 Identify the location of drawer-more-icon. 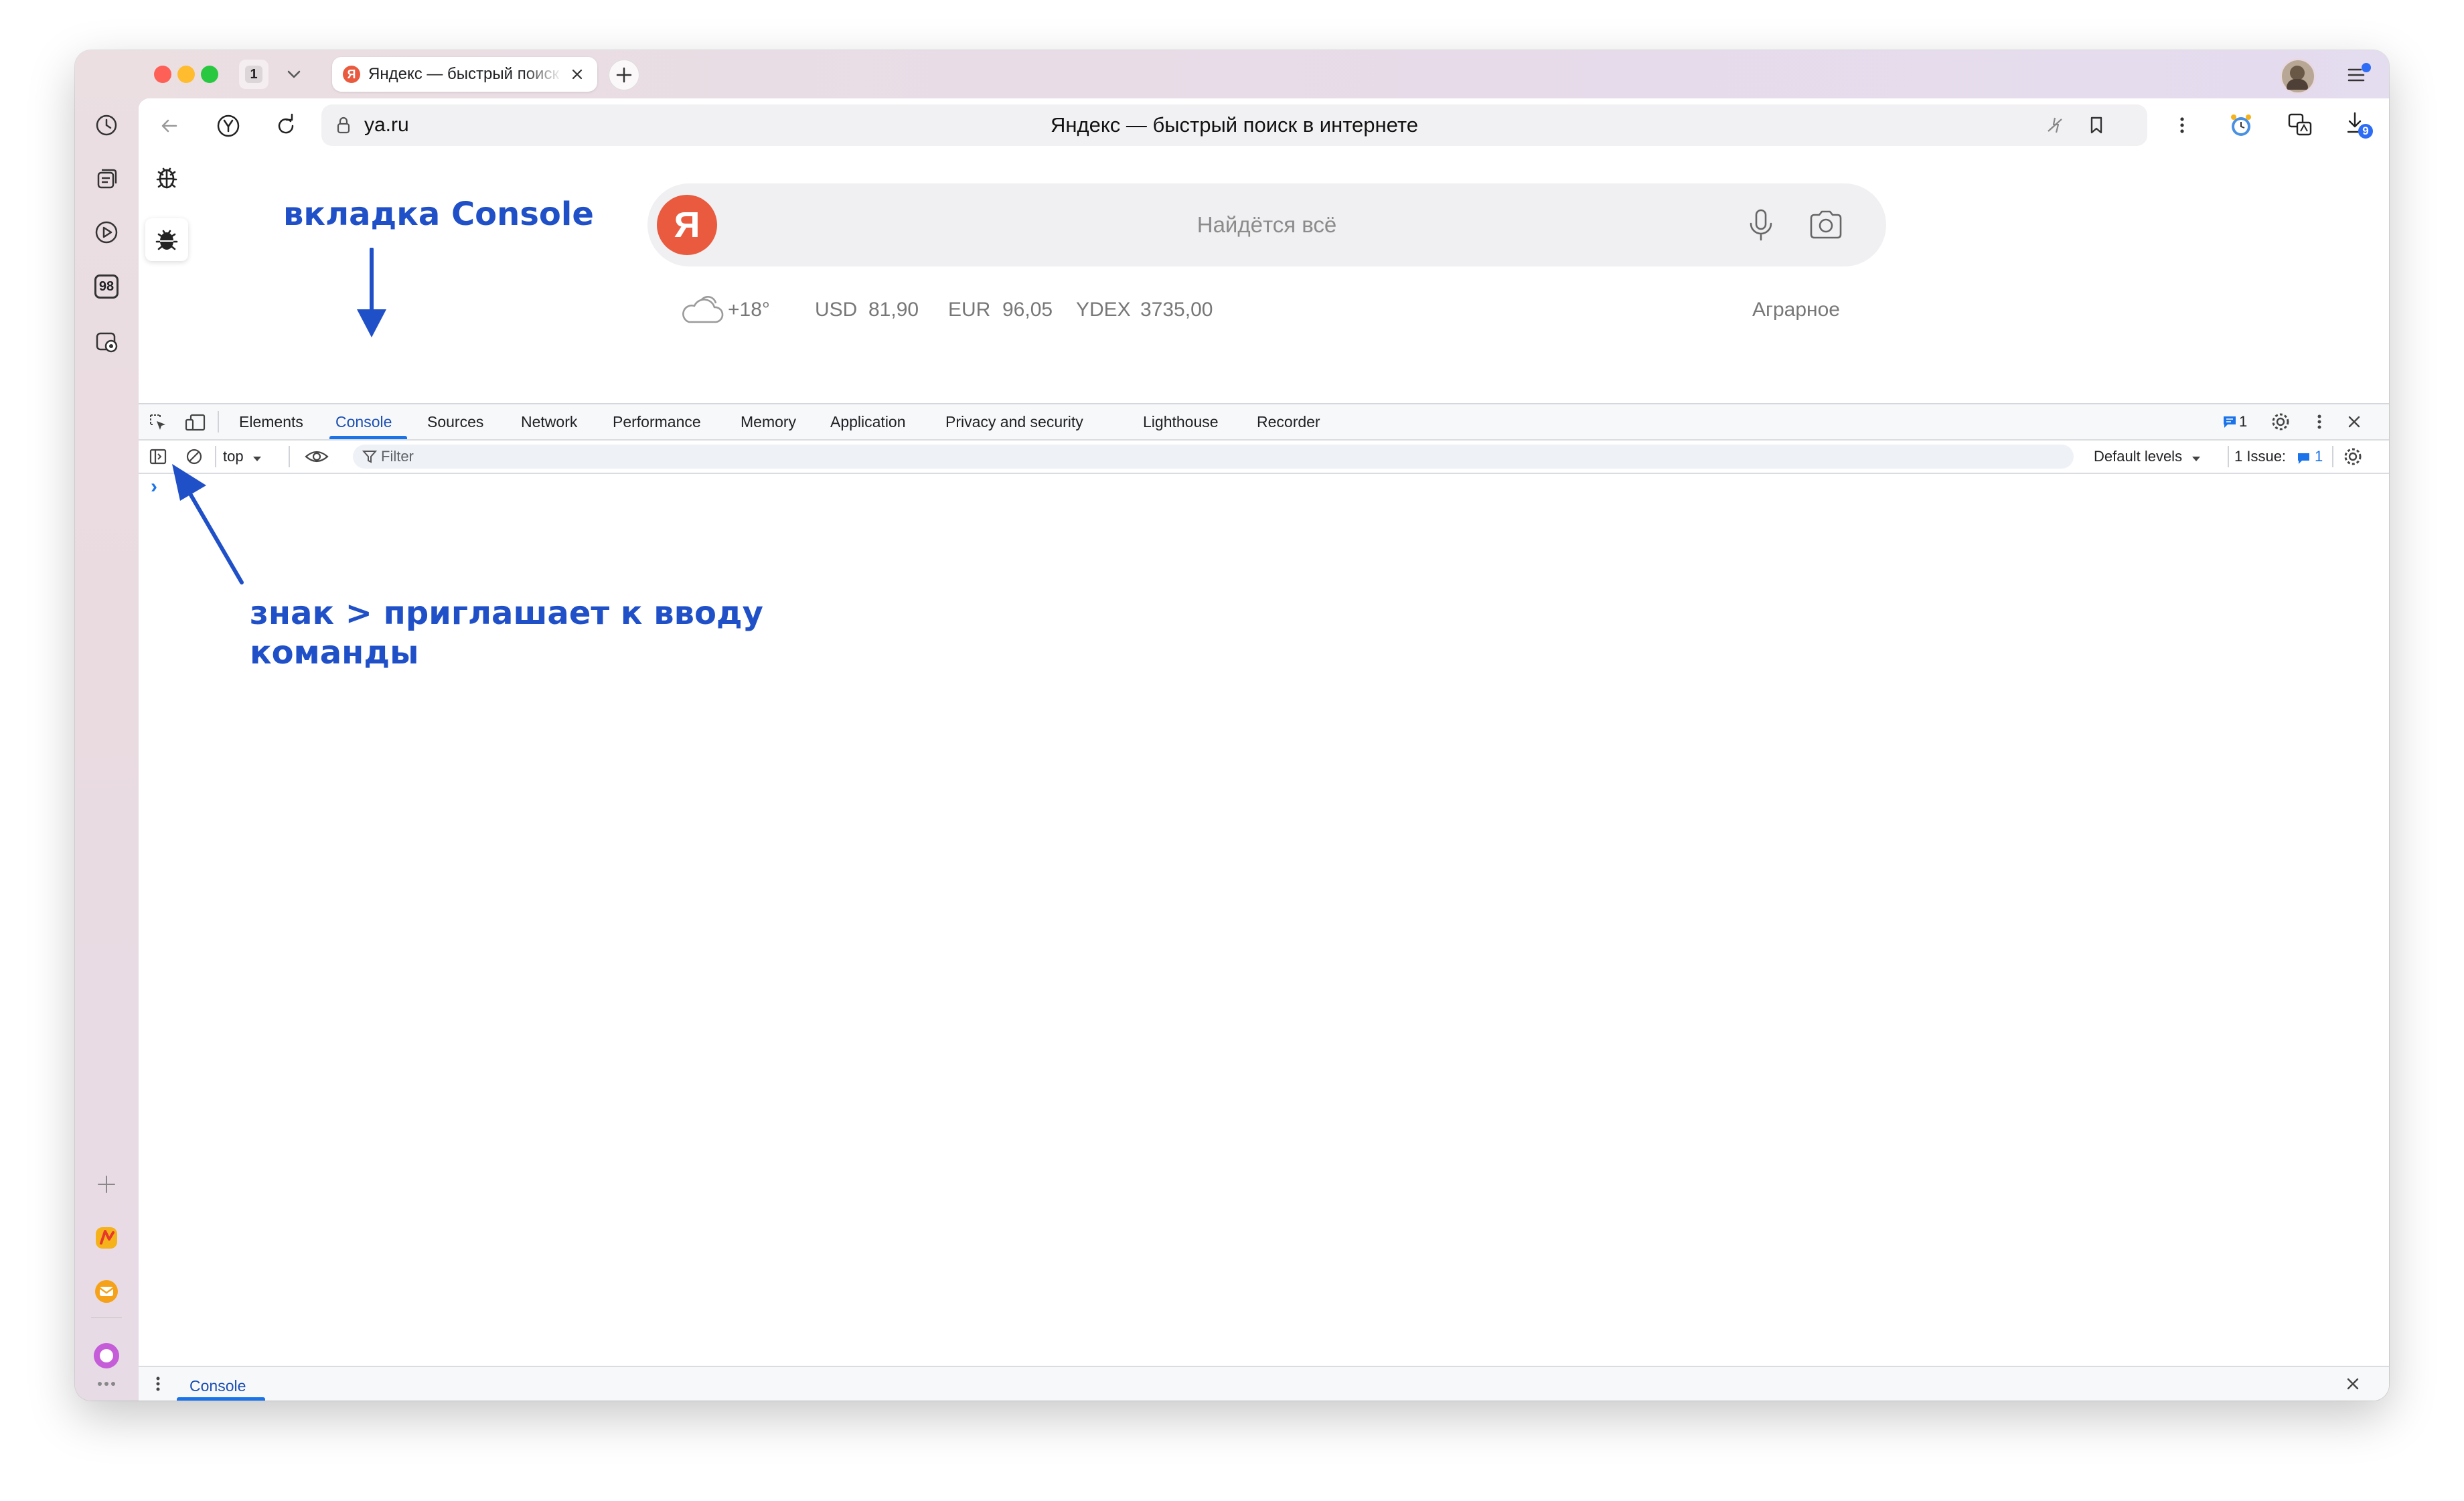
(158, 1384).